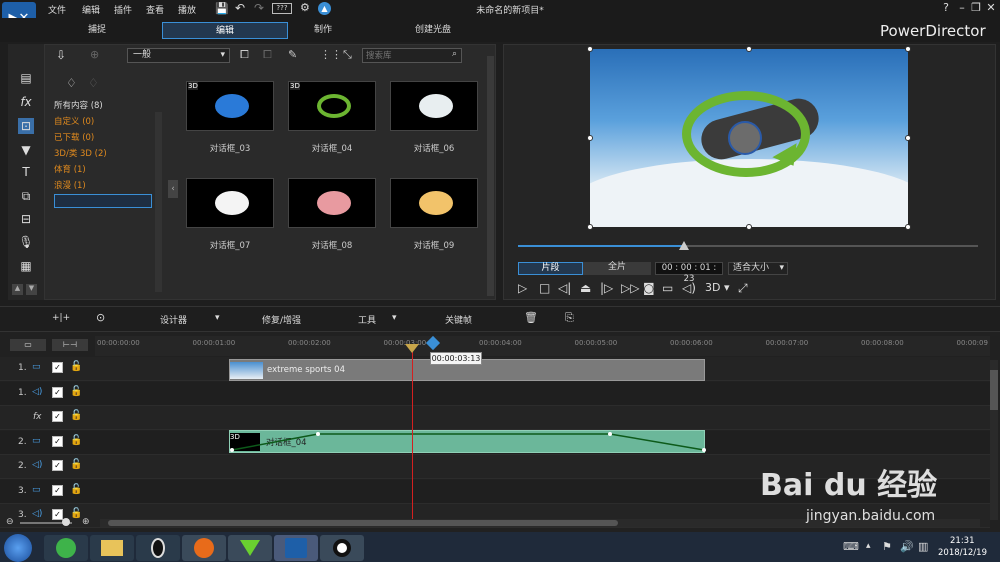 This screenshot has height=562, width=1000. Describe the element at coordinates (907, 546) in the screenshot. I see `tray-volume-icon: 🔊` at that location.